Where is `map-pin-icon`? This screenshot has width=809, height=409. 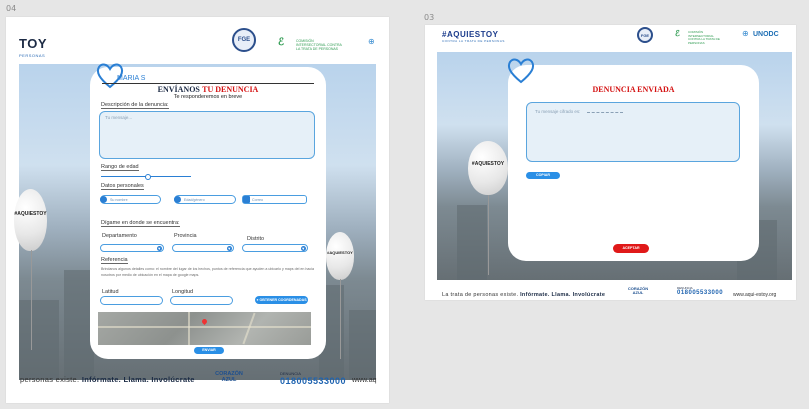
map-pin-icon is located at coordinates (204, 321).